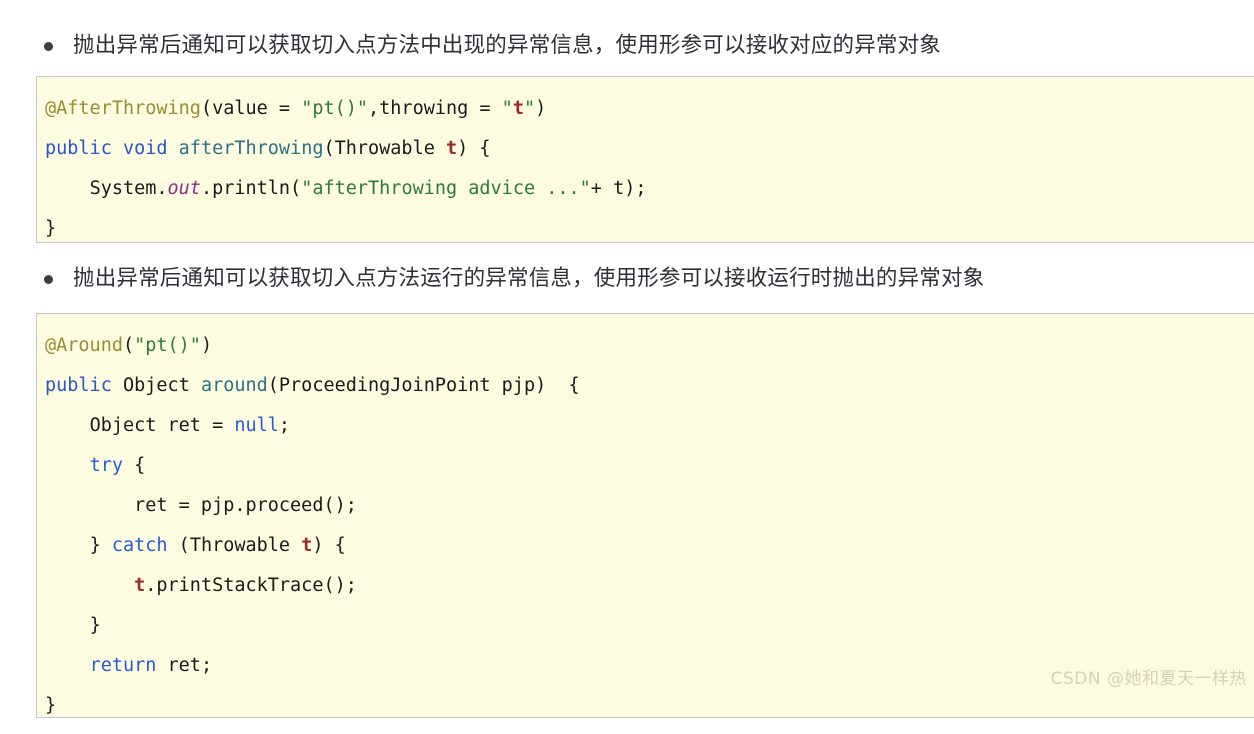 The width and height of the screenshot is (1254, 734). Describe the element at coordinates (128, 345) in the screenshot. I see `code-token: (` at that location.